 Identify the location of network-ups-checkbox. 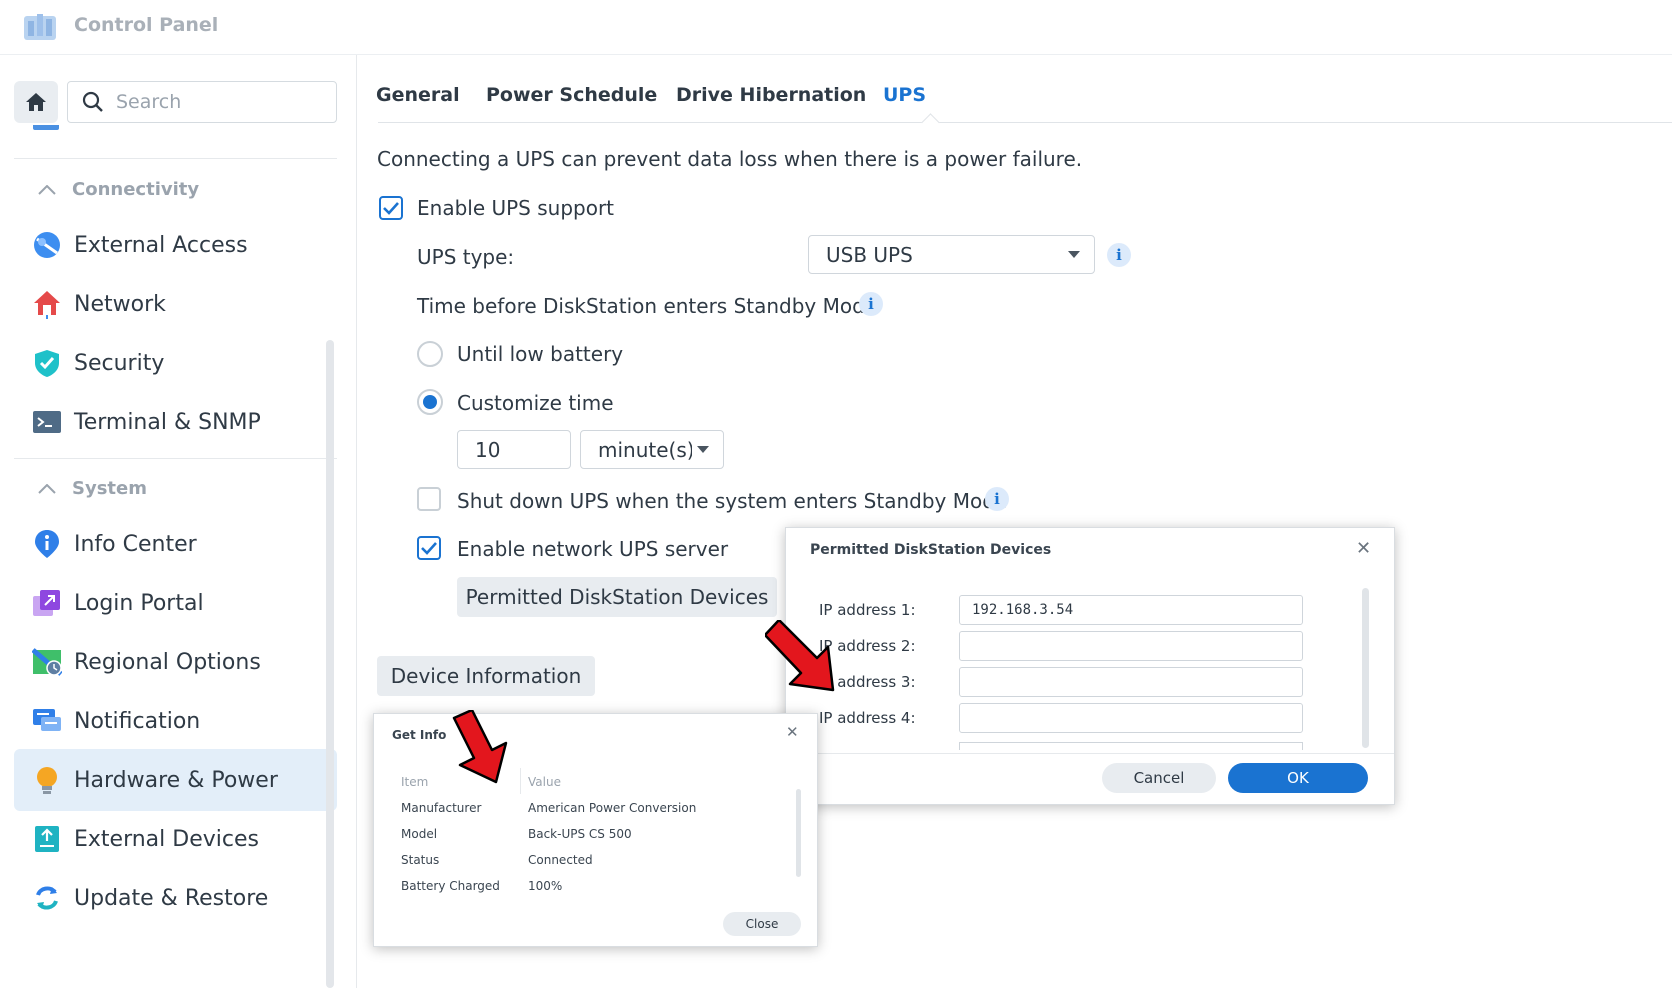
(429, 548).